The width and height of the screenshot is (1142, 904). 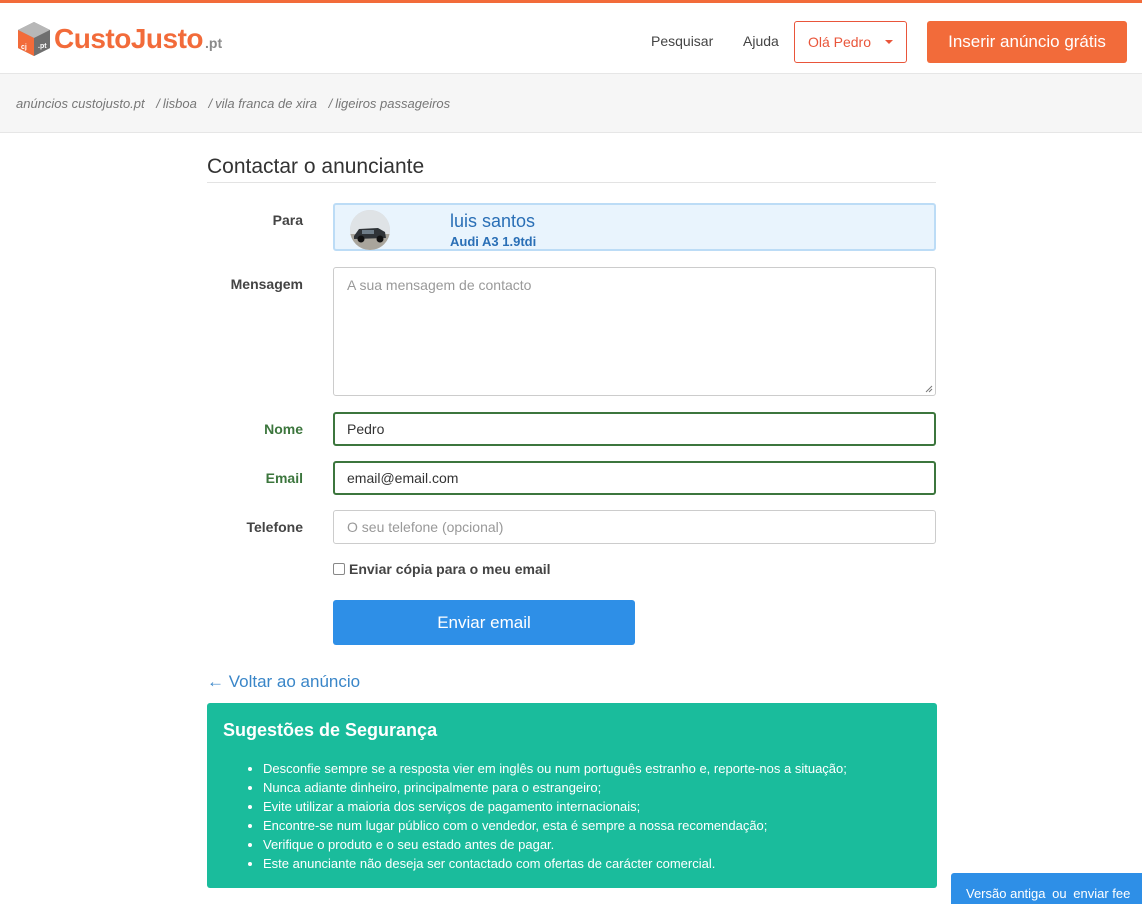 I want to click on logo-tld: .pt, so click(x=214, y=43).